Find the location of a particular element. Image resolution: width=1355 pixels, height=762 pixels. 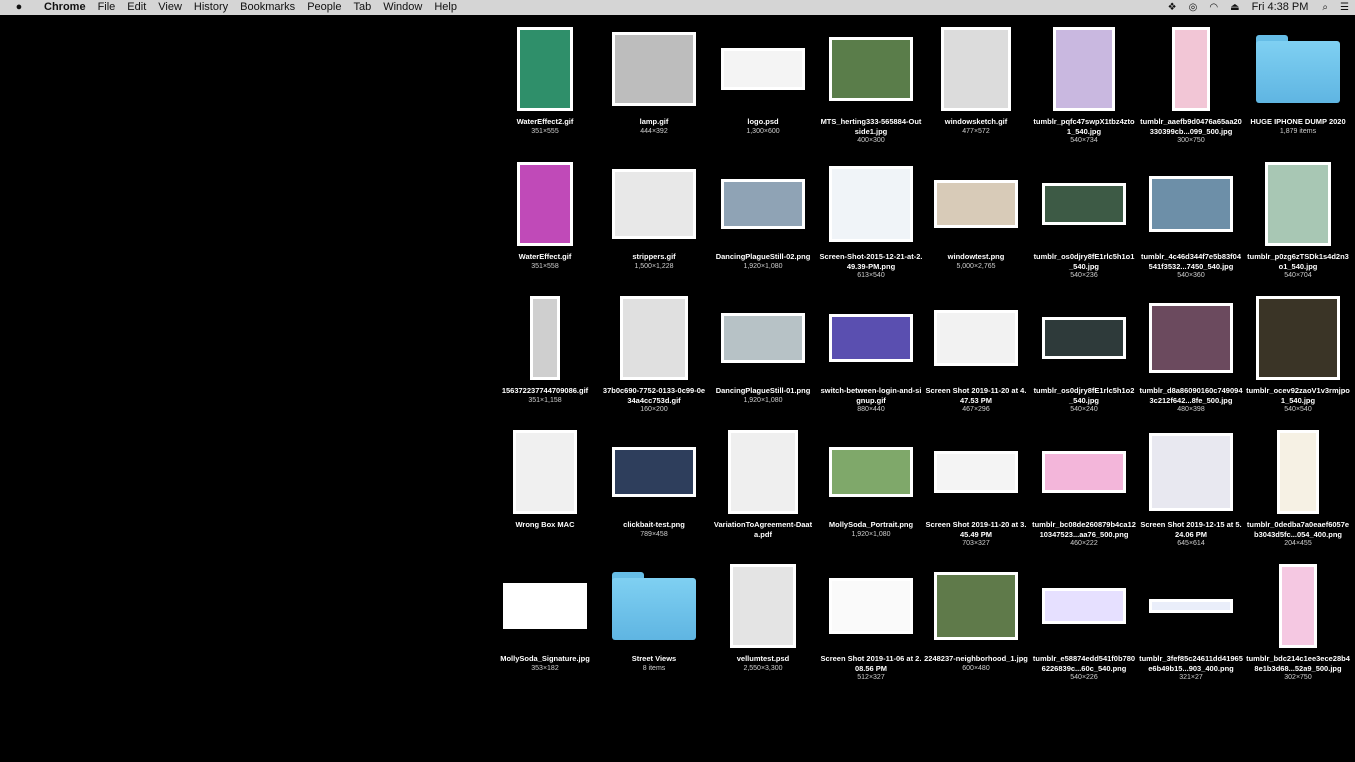

wifi-icon: ◠ is located at coordinates (1213, 7).